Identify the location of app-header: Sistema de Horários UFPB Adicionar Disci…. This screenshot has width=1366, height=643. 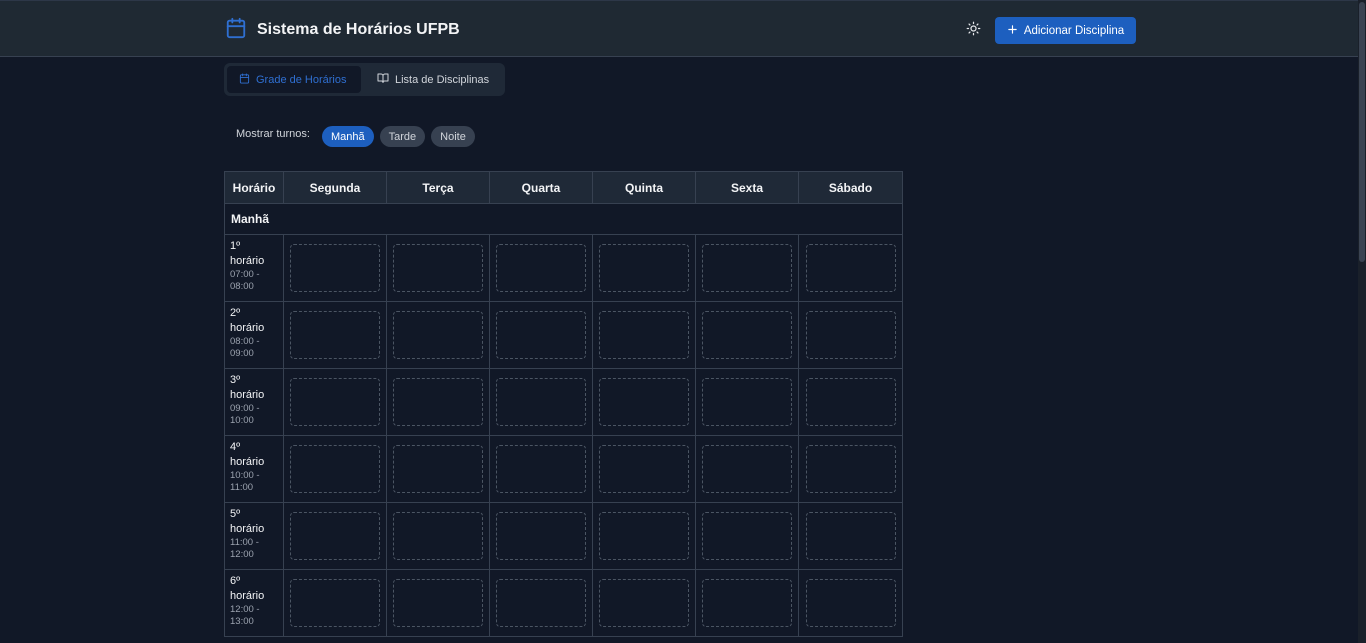
(679, 28).